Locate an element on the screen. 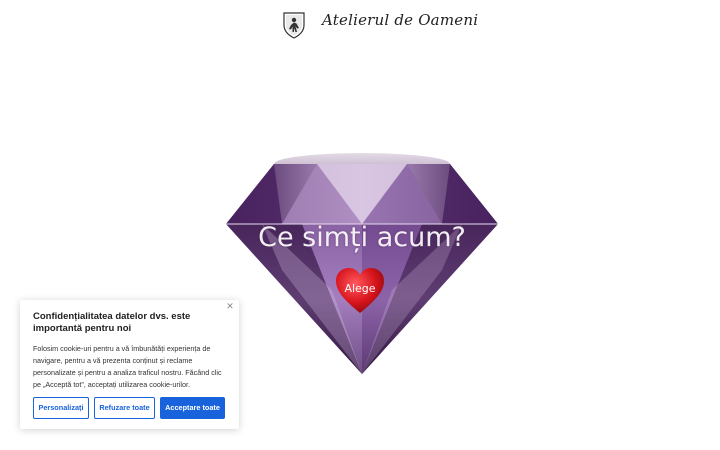 The width and height of the screenshot is (720, 450). site-header: Atelierul de Oameni is located at coordinates (360, 25).